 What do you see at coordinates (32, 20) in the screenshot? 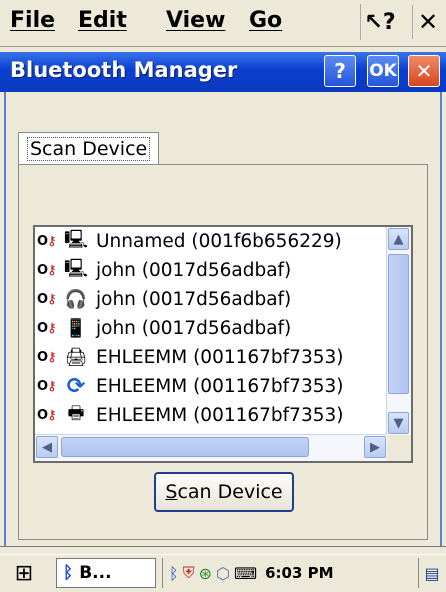
I see `menu-file: File` at bounding box center [32, 20].